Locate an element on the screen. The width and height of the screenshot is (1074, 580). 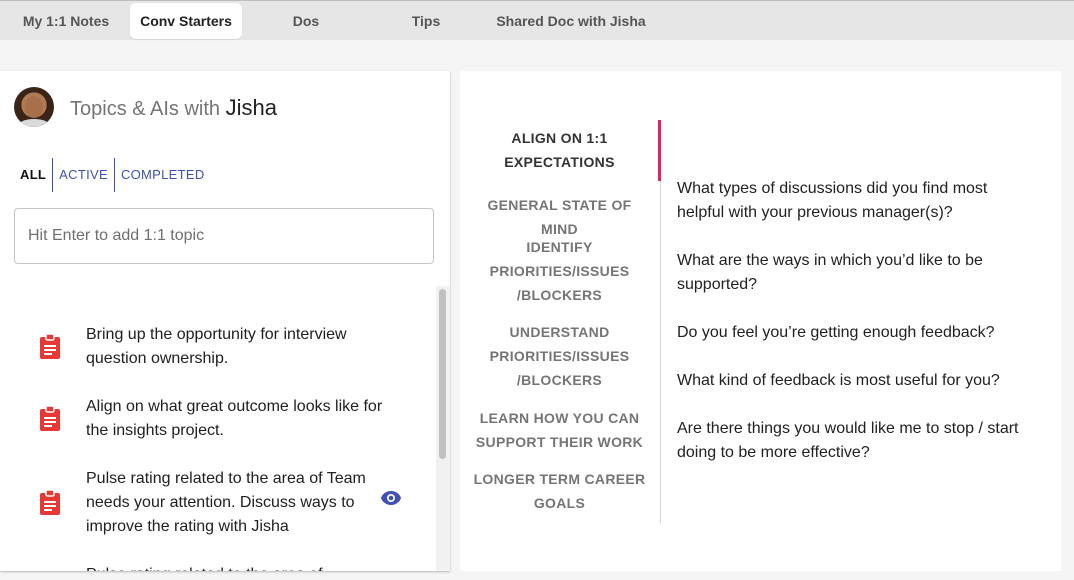
tab-conv-starters: Conv Starters is located at coordinates (186, 21).